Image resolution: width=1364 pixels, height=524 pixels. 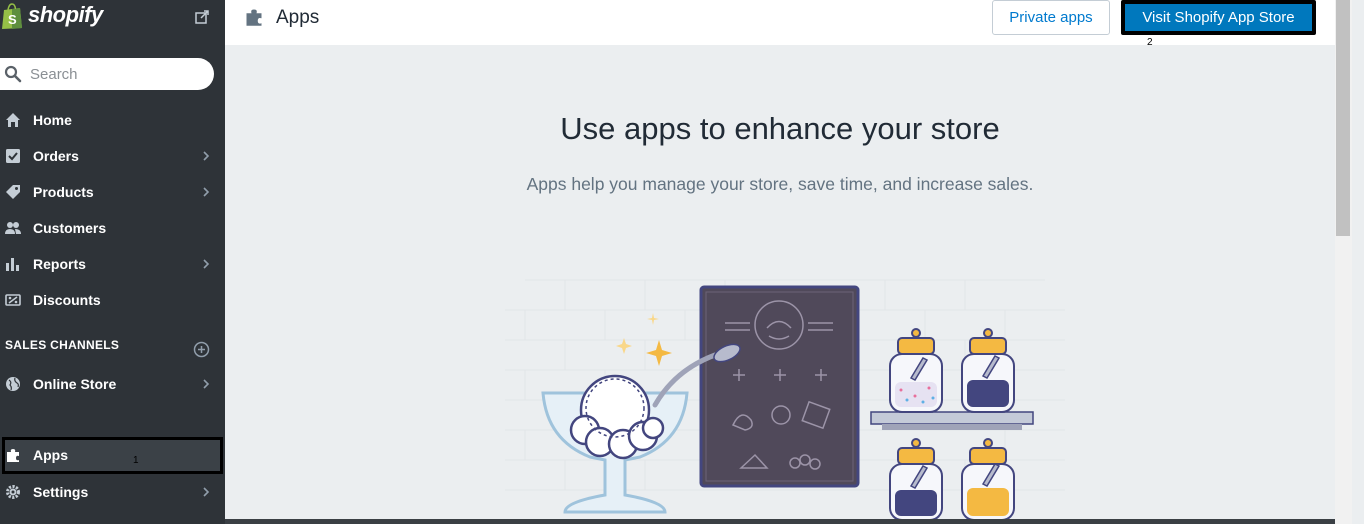 I want to click on sidebar-item-settings: Settings, so click(x=112, y=492).